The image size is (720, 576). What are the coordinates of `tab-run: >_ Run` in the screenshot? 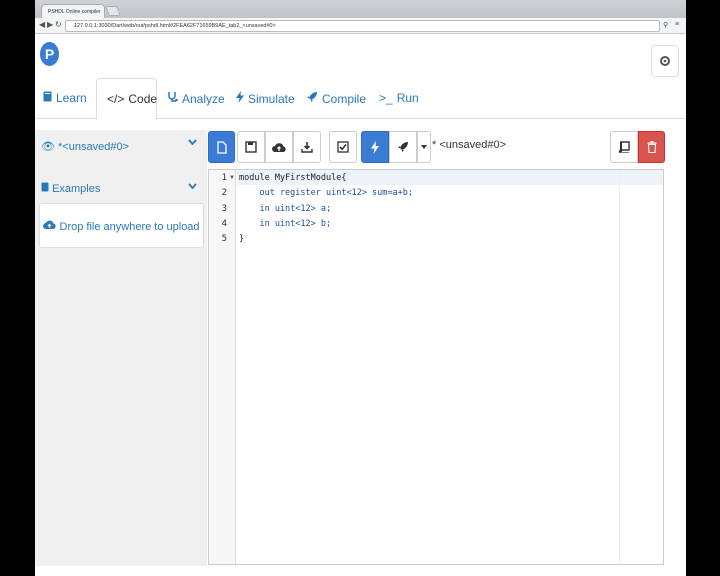 It's located at (399, 98).